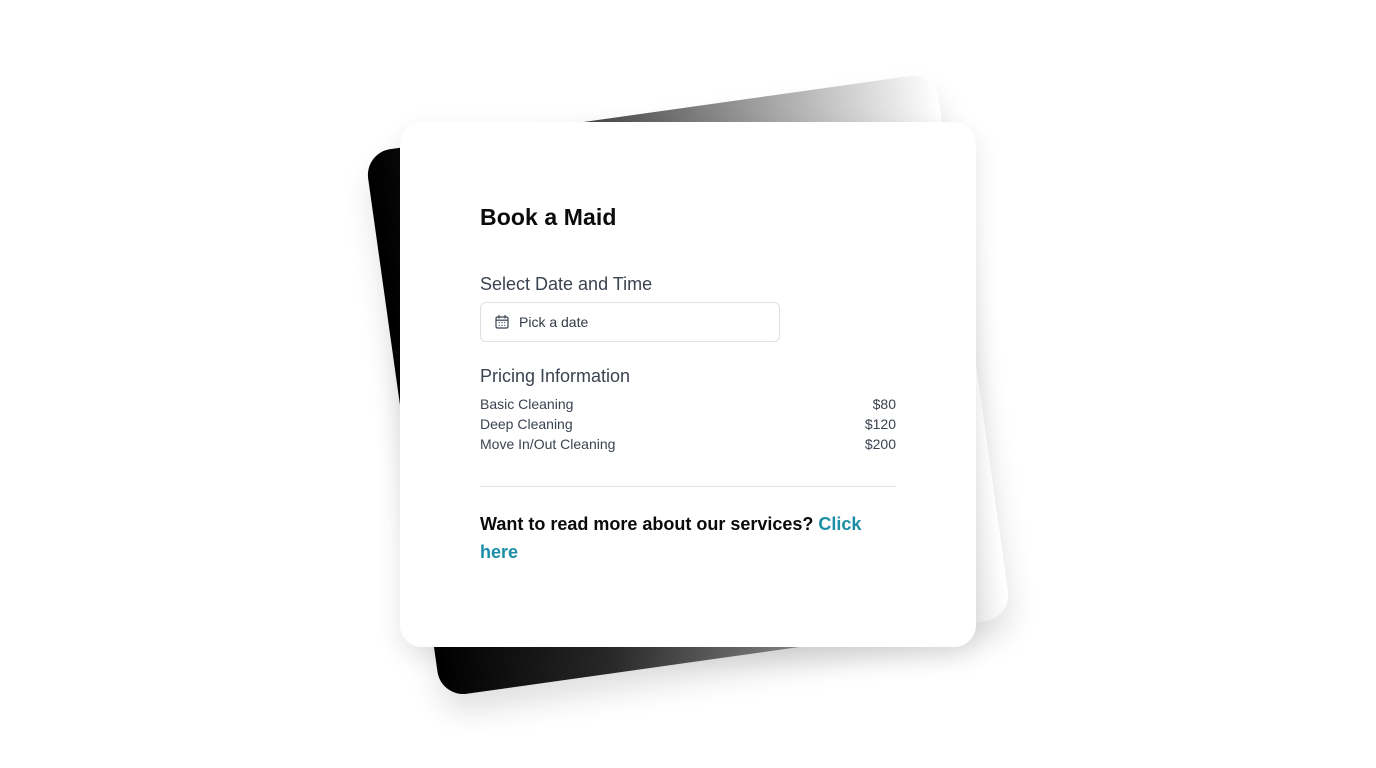  I want to click on price-service-name: Basic Cleaning, so click(527, 404).